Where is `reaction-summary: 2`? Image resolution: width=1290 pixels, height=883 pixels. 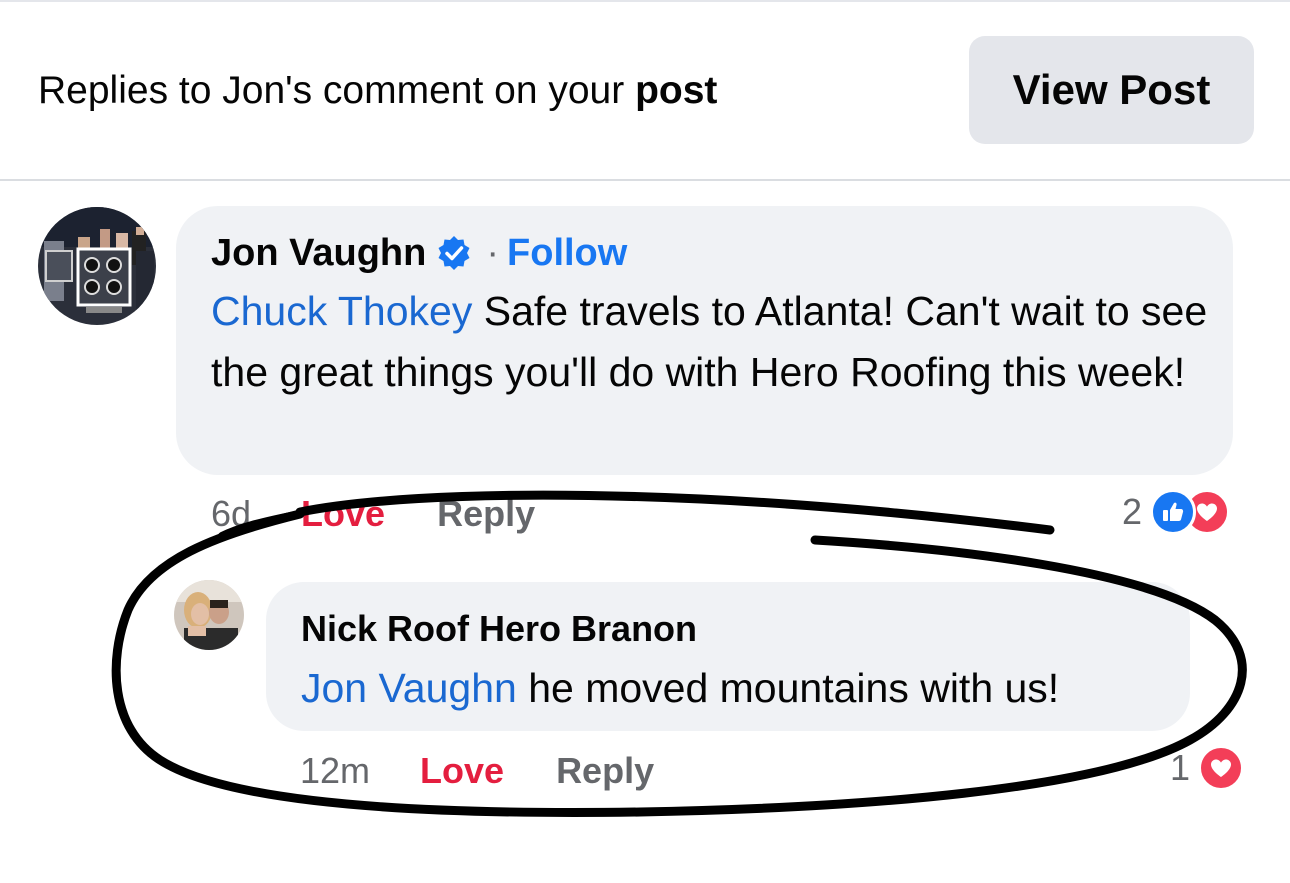 reaction-summary: 2 is located at coordinates (1176, 512).